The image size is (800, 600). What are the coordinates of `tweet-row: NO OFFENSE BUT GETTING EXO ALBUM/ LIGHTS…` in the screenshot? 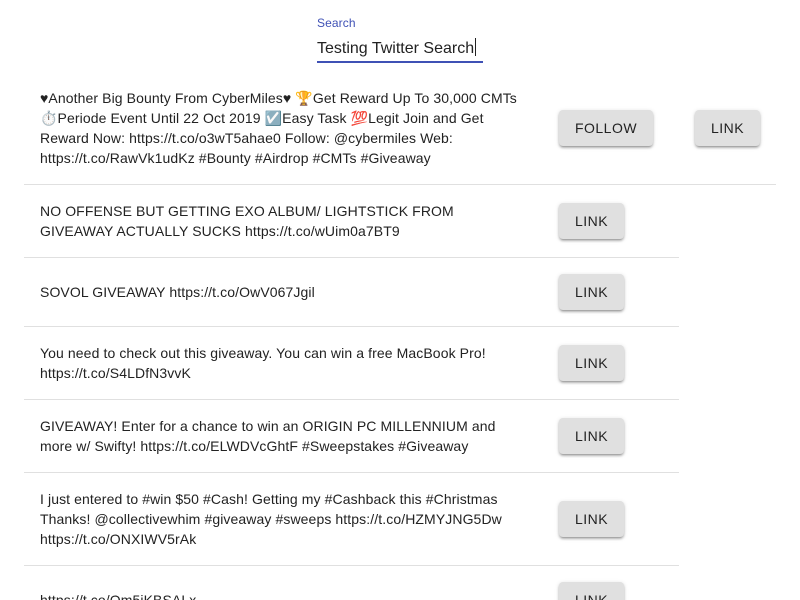 It's located at (351, 221).